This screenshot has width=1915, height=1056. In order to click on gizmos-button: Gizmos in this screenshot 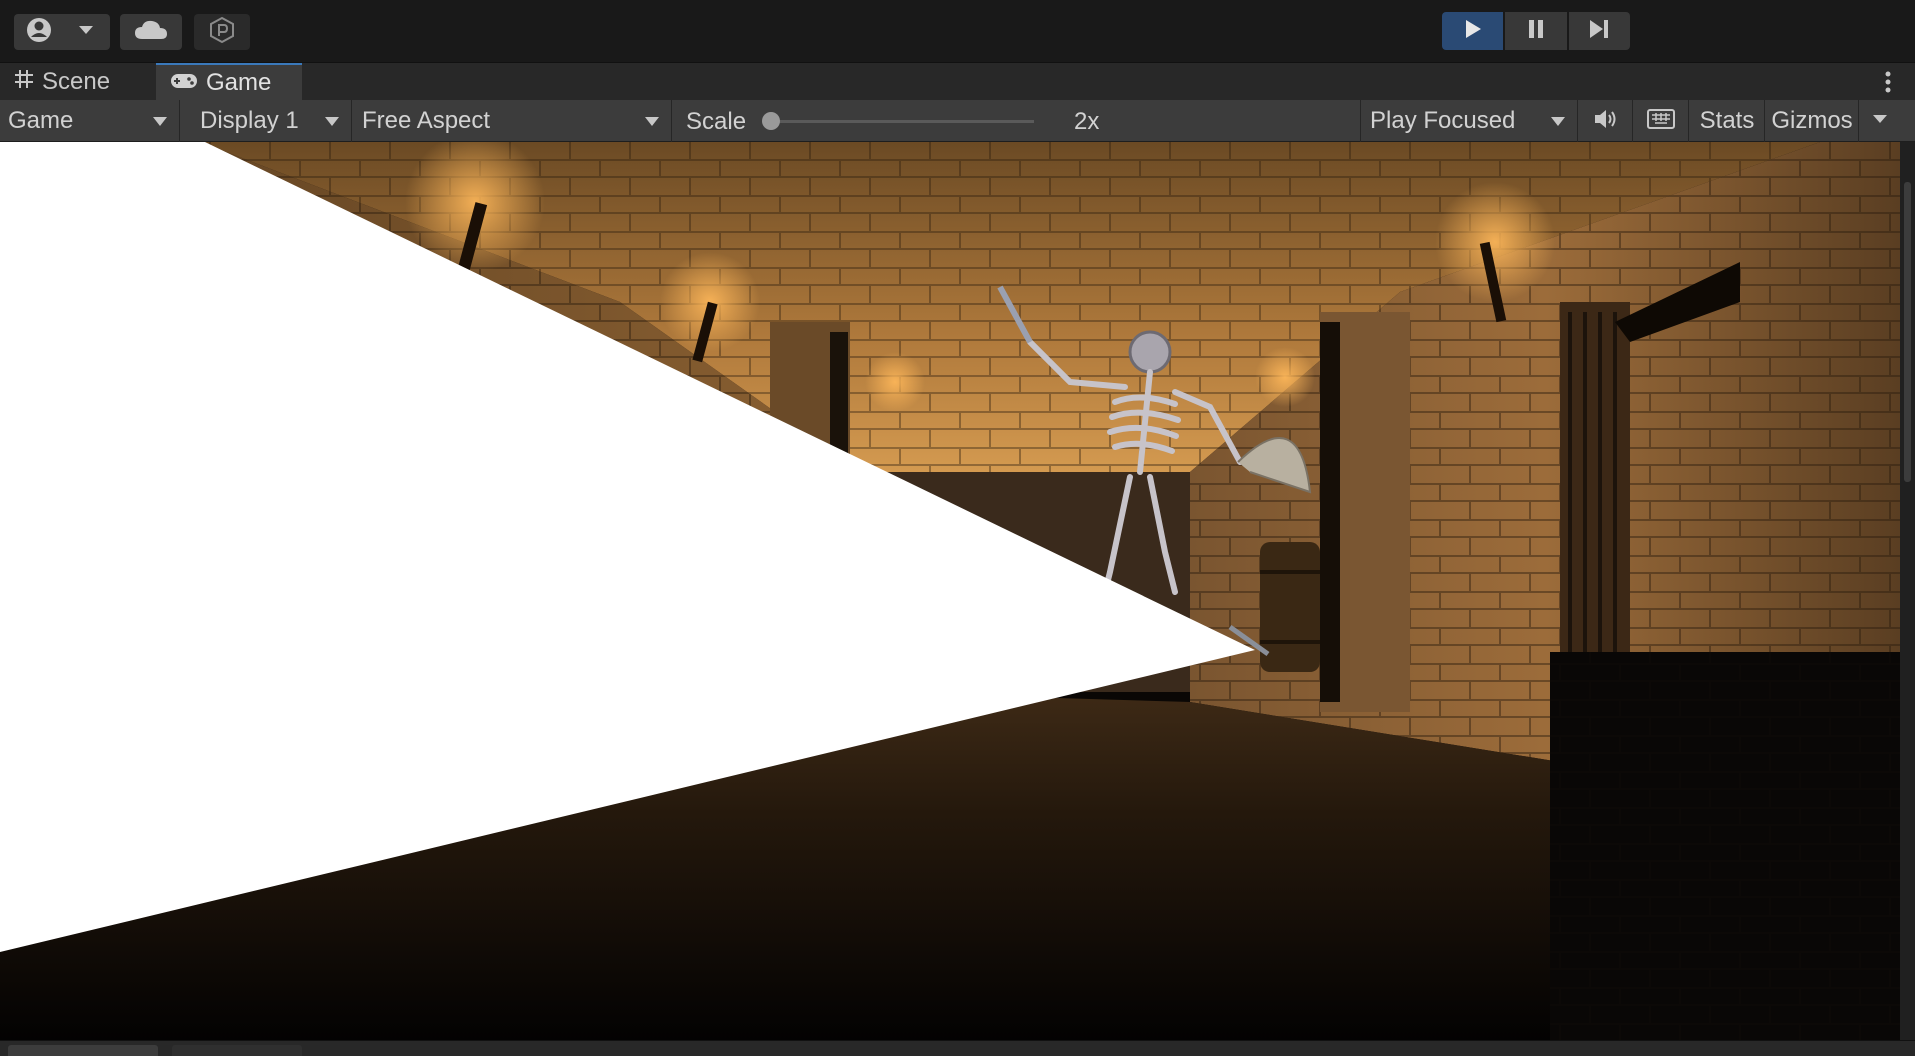, I will do `click(1812, 121)`.